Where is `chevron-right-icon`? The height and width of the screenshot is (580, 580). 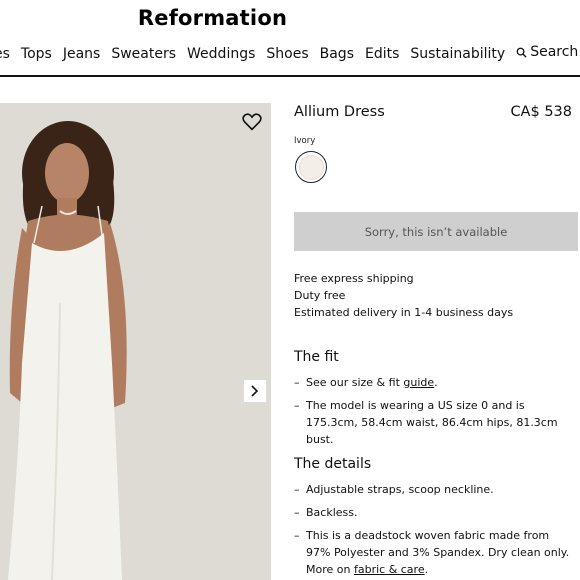 chevron-right-icon is located at coordinates (255, 391).